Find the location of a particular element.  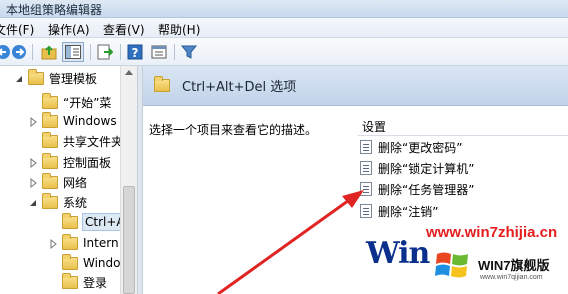

title-bar: 本地组策略编辑器 is located at coordinates (284, 9).